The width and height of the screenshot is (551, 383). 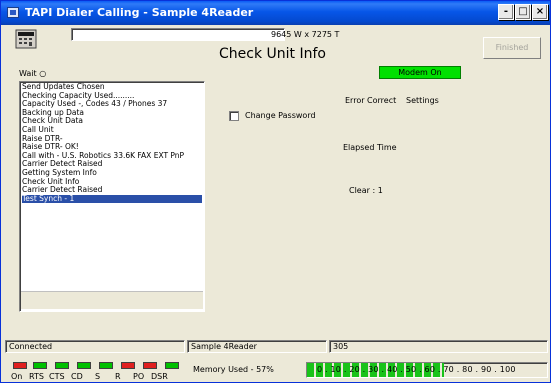 What do you see at coordinates (112, 199) in the screenshot?
I see `log-item: Test Synch - 1` at bounding box center [112, 199].